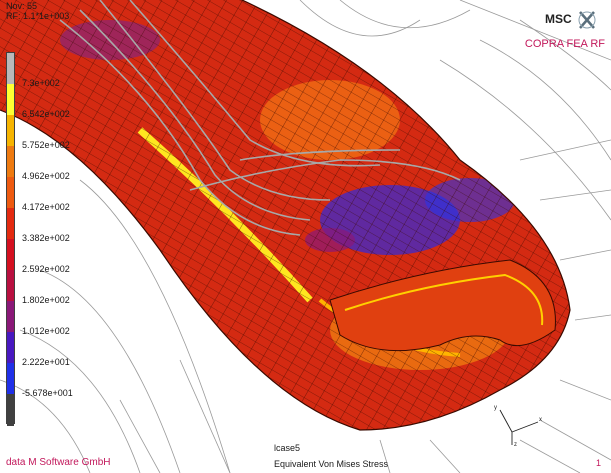 The width and height of the screenshot is (611, 473). I want to click on color-legend-bar, so click(10, 239).